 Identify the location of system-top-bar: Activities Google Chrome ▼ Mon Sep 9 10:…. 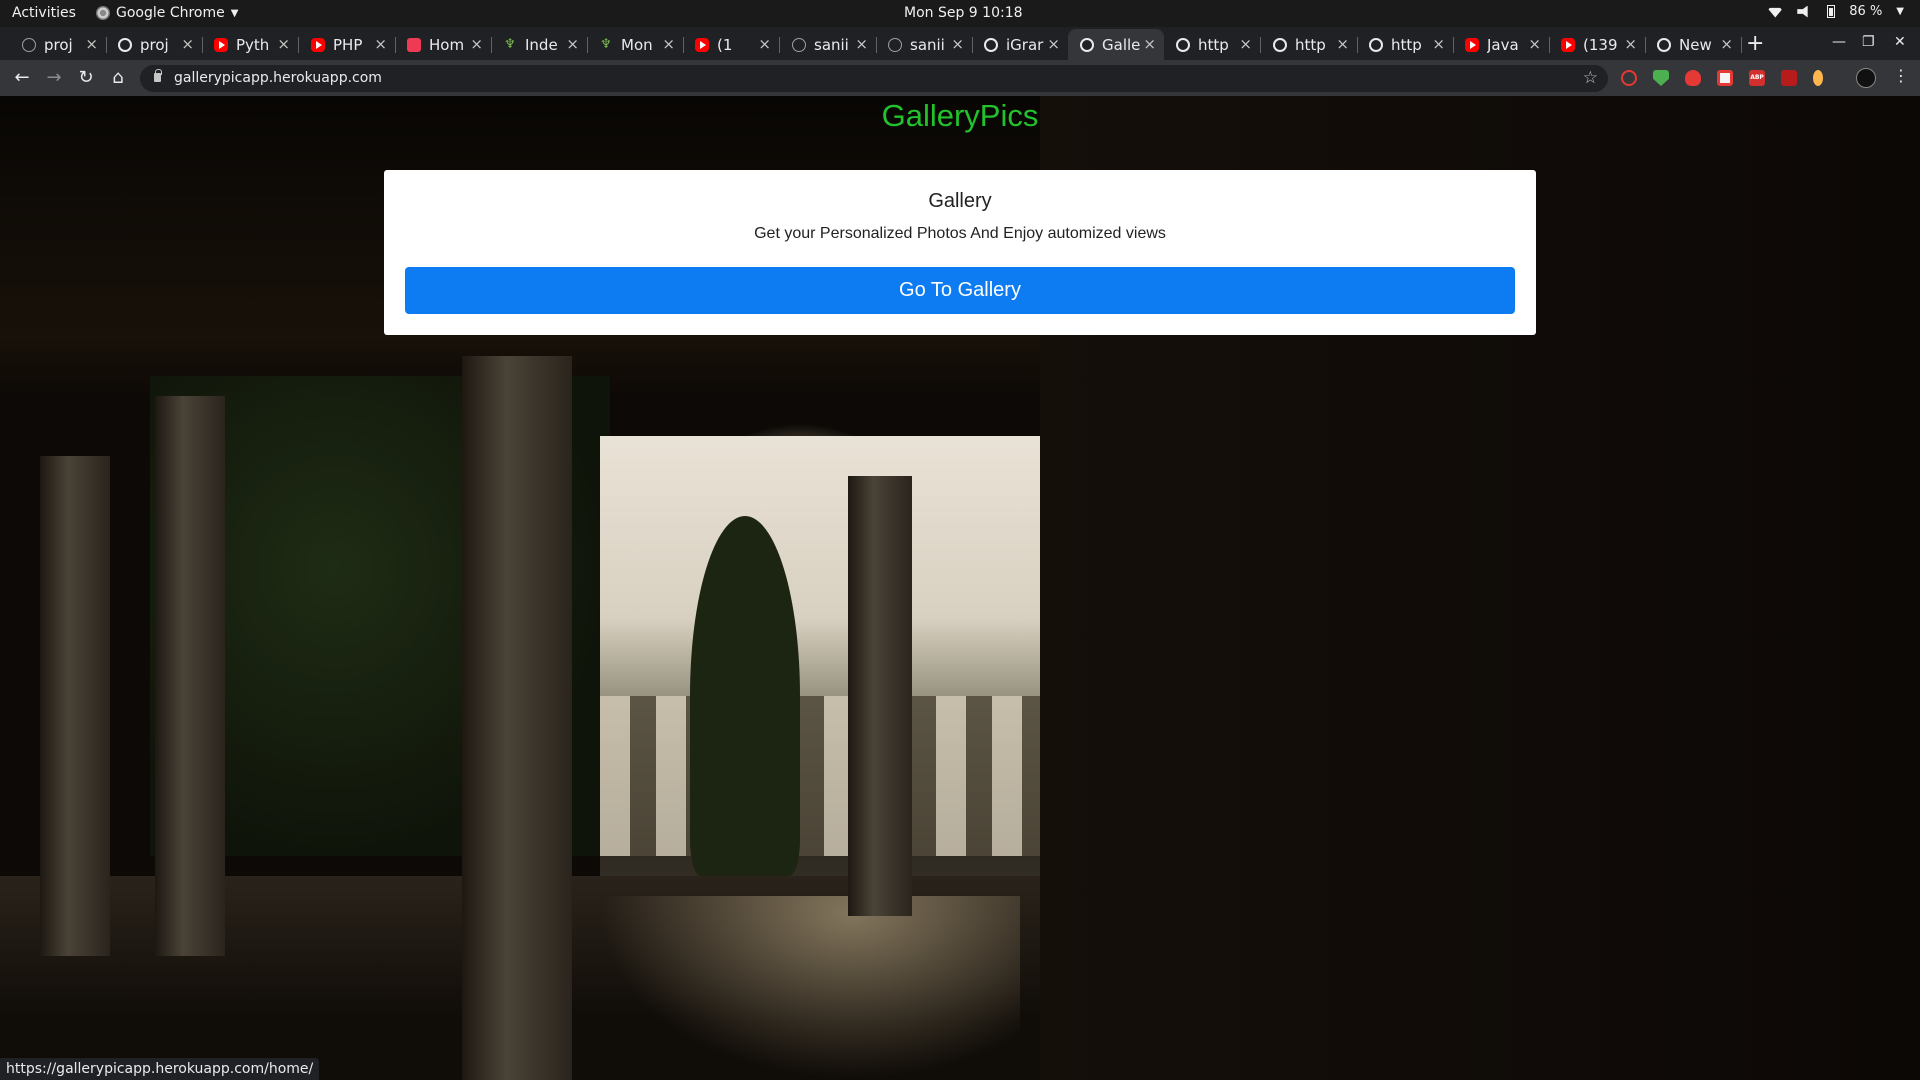
(960, 13).